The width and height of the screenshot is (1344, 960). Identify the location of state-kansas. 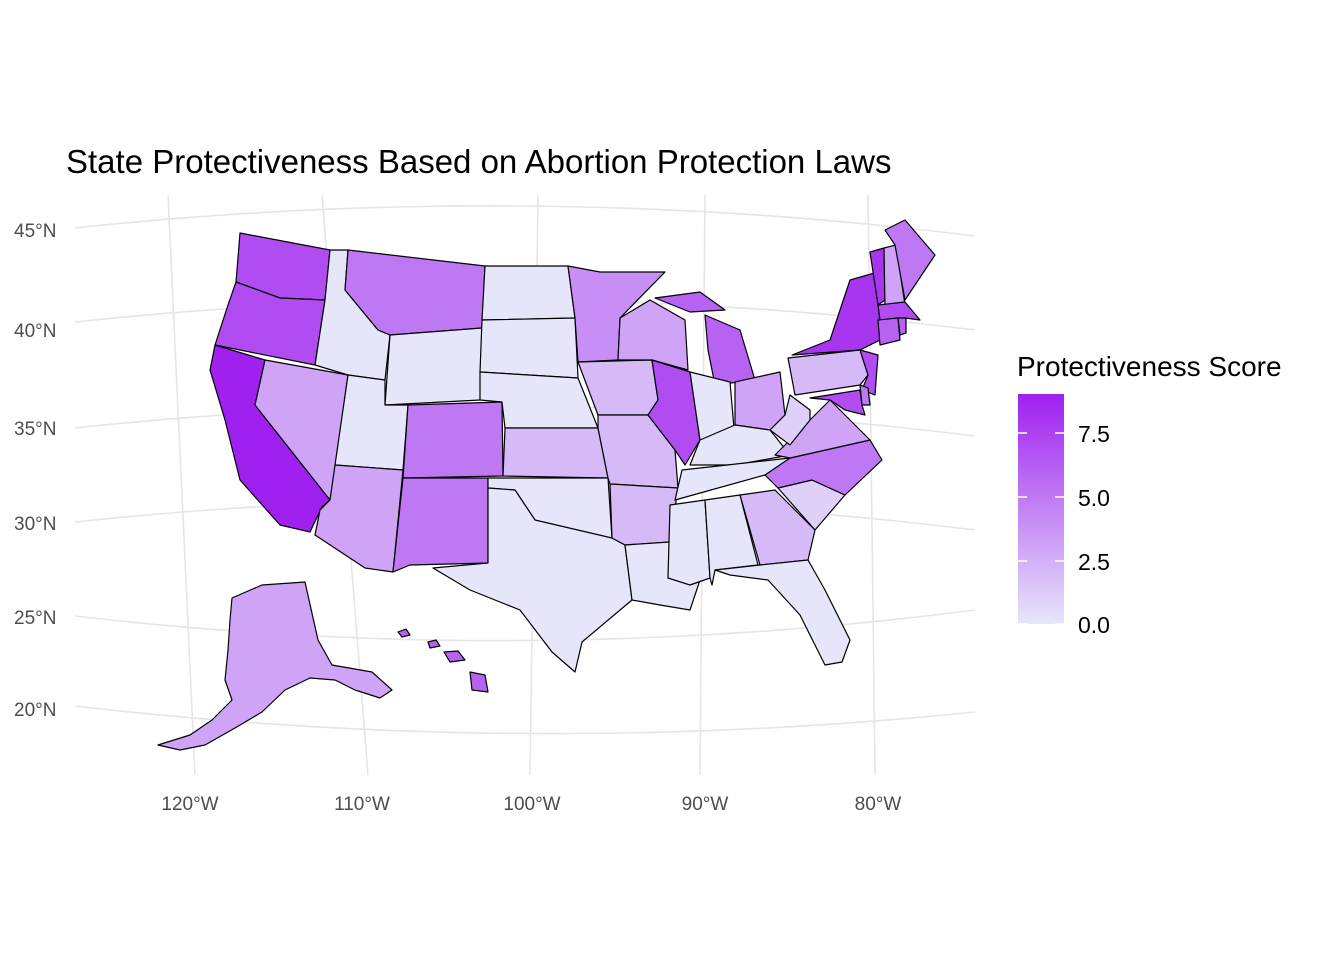
(555, 453).